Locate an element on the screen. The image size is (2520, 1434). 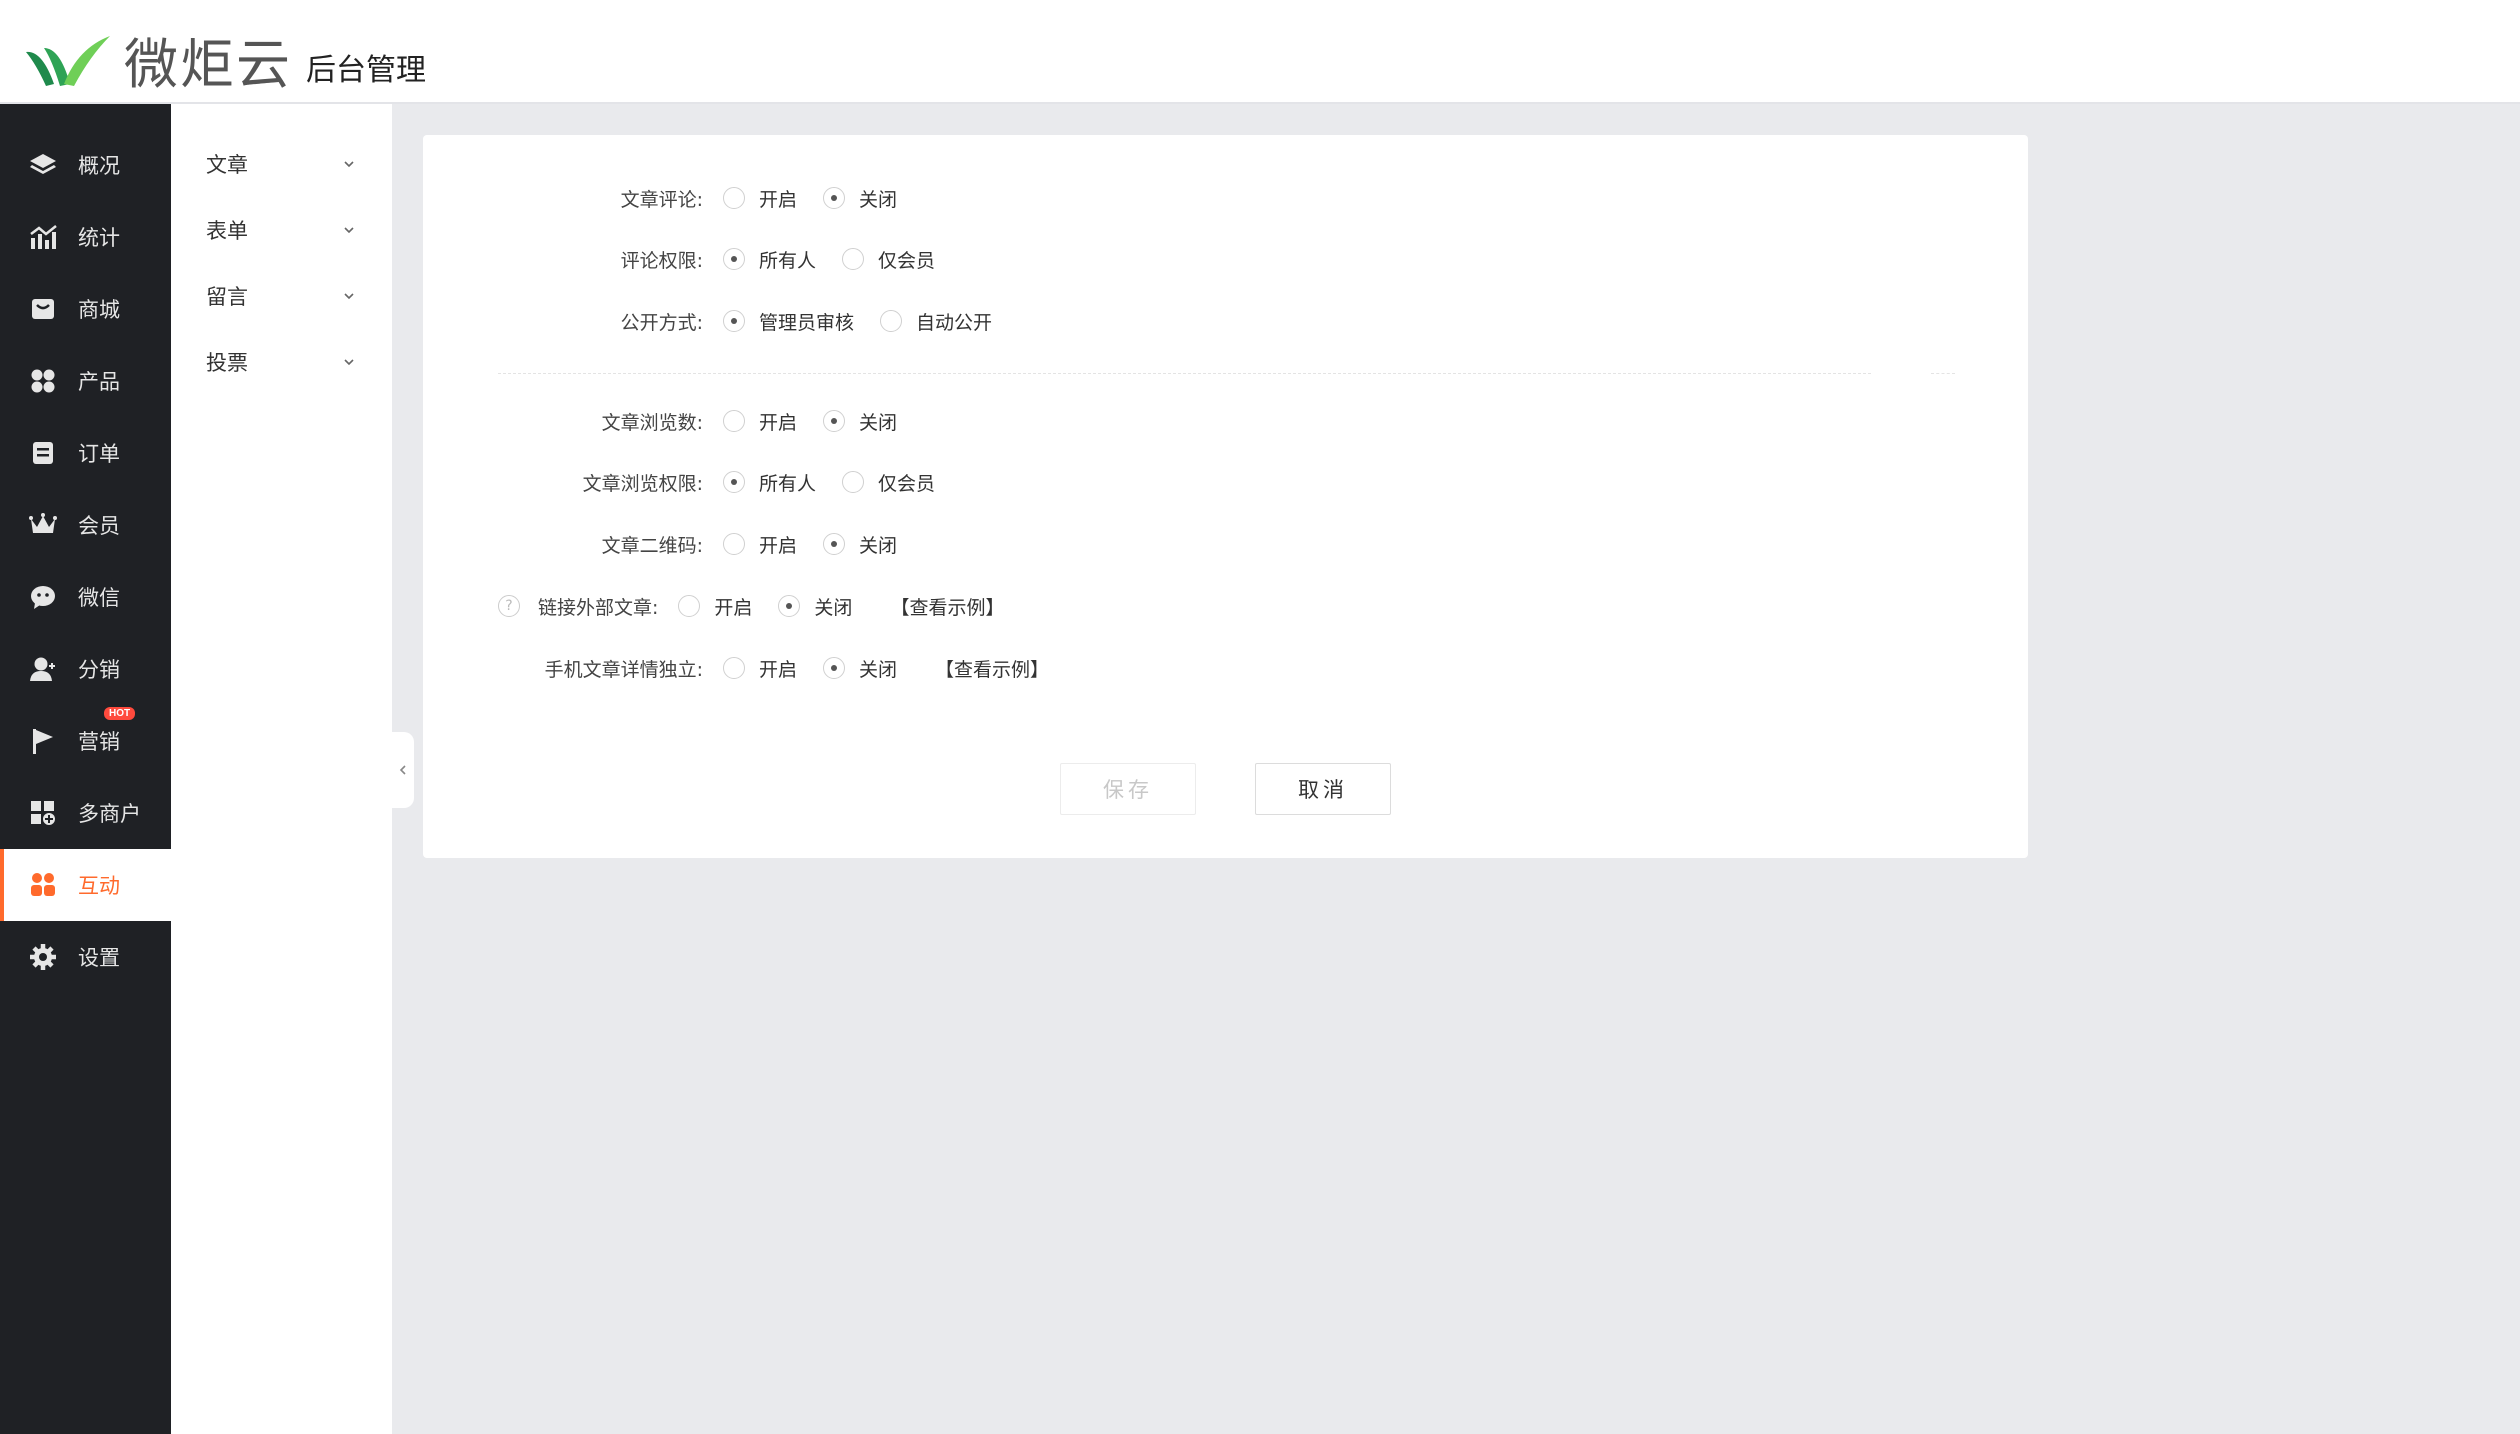
sidebar-item-label: 产品 is located at coordinates (99, 382).